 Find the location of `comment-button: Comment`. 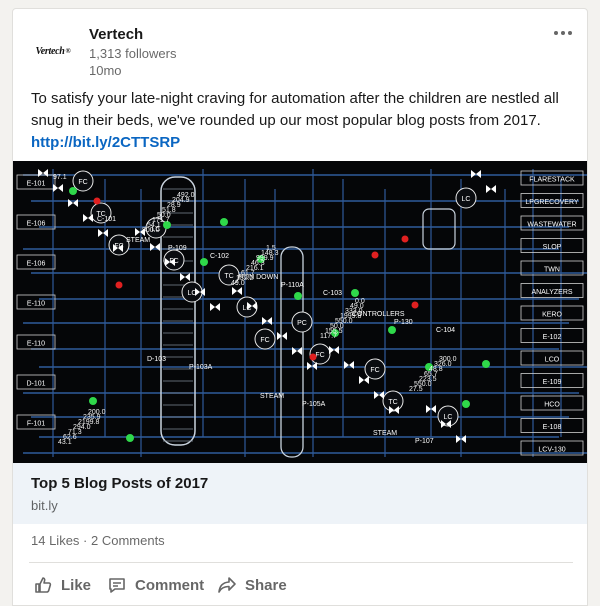

comment-button: Comment is located at coordinates (155, 585).